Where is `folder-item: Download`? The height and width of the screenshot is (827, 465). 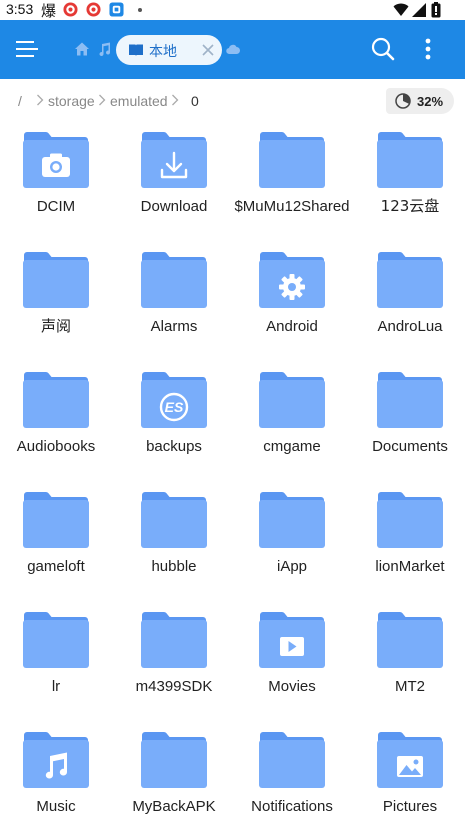 folder-item: Download is located at coordinates (174, 181).